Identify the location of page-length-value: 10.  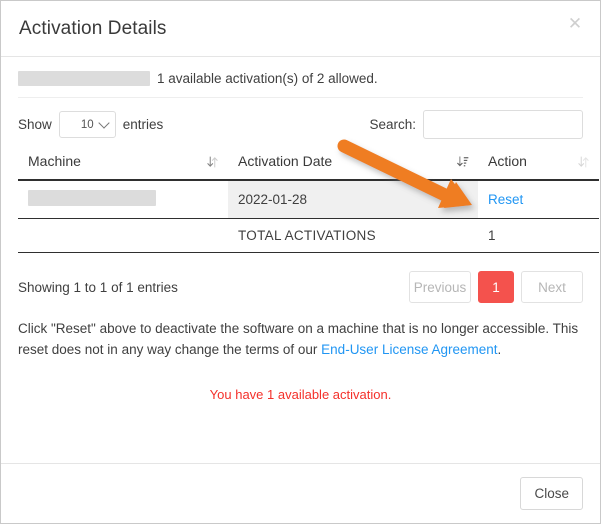
(87, 124).